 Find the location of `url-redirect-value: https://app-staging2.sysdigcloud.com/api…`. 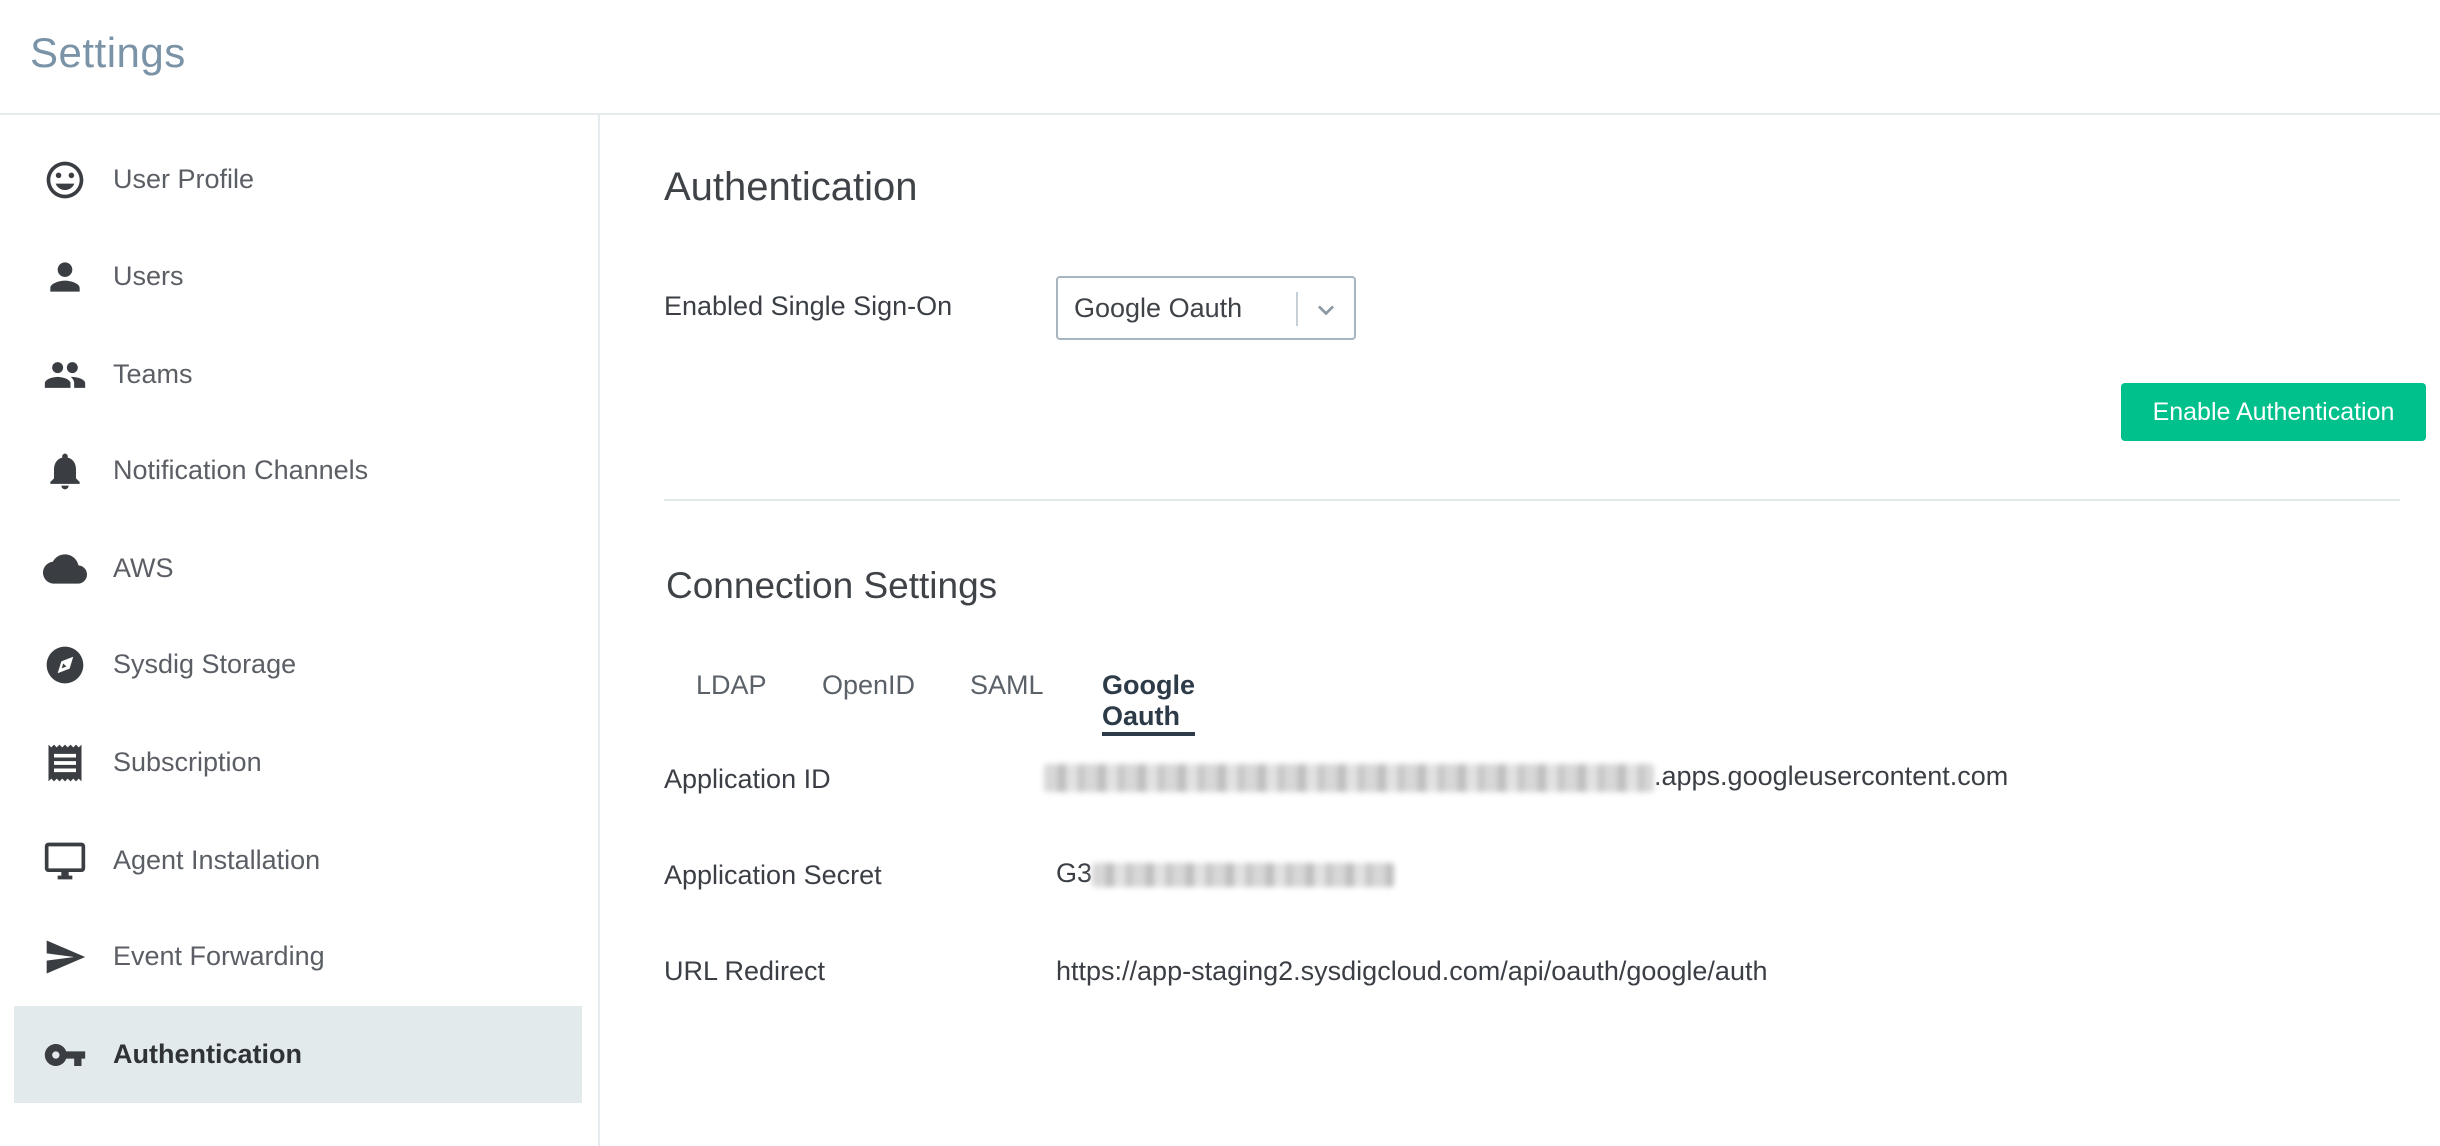

url-redirect-value: https://app-staging2.sysdigcloud.com/api… is located at coordinates (1412, 971).